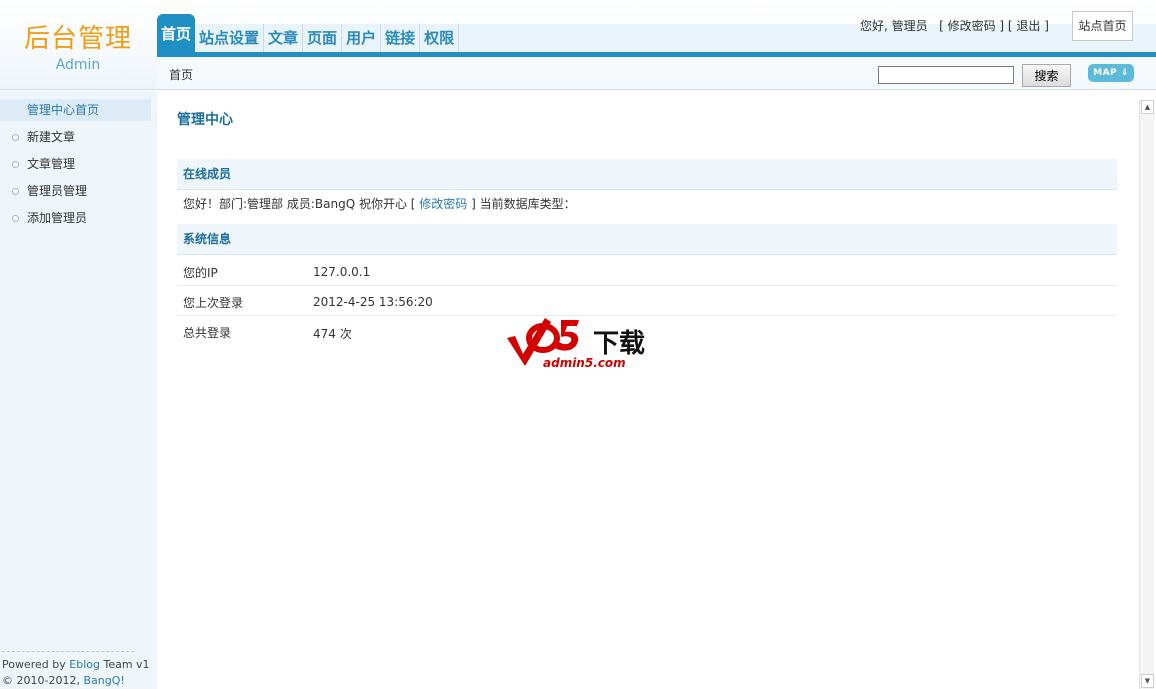  What do you see at coordinates (1046, 75) in the screenshot?
I see `search-button: 搜索` at bounding box center [1046, 75].